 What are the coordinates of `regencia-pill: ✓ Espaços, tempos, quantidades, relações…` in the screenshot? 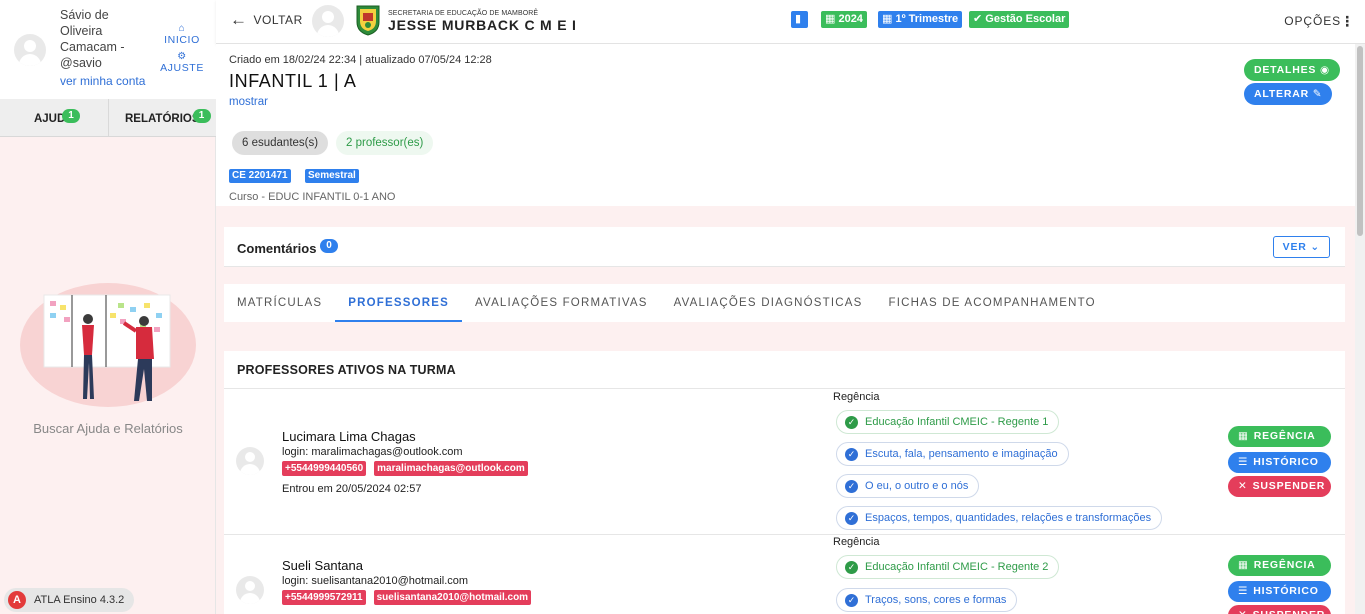 It's located at (999, 518).